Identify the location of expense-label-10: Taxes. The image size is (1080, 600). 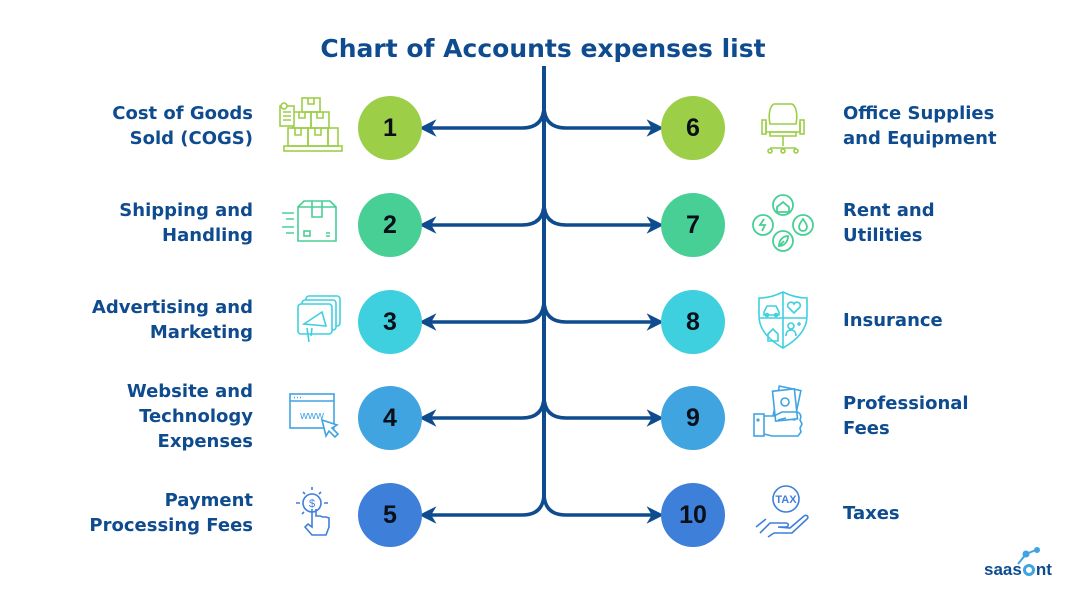
(871, 513).